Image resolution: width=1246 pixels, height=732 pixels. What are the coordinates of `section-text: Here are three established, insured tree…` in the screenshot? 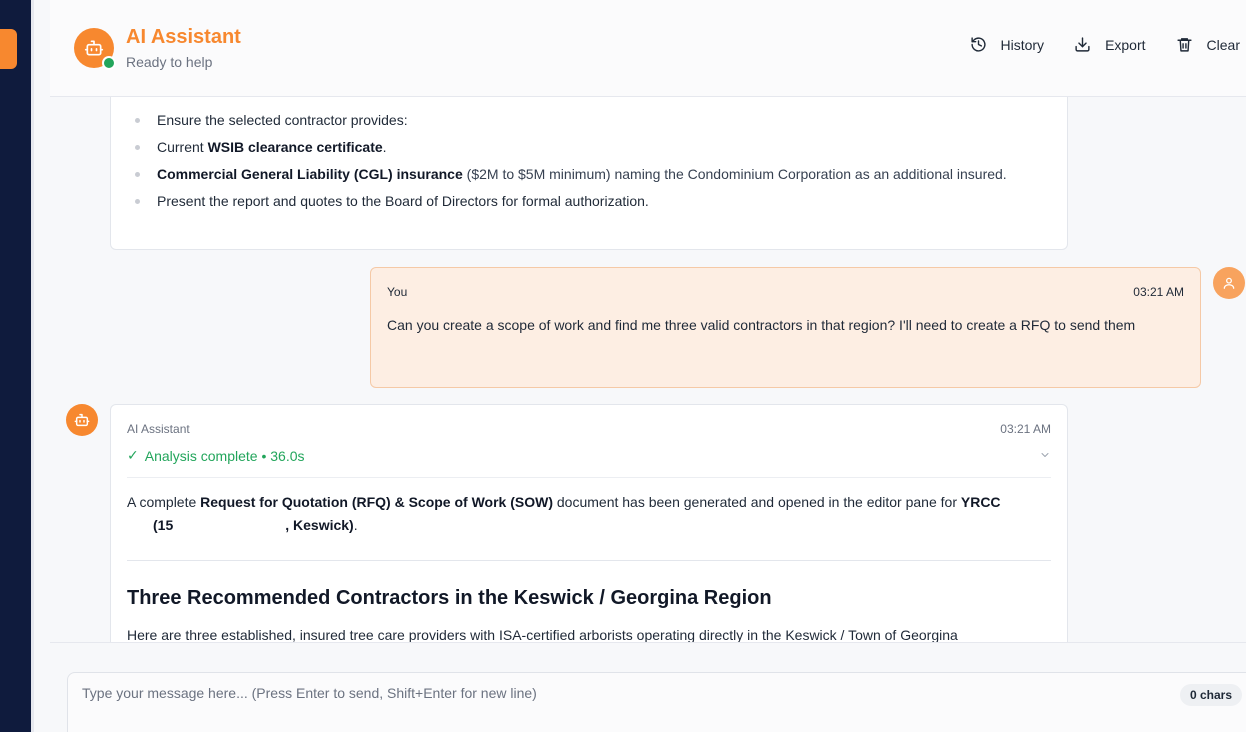 It's located at (542, 634).